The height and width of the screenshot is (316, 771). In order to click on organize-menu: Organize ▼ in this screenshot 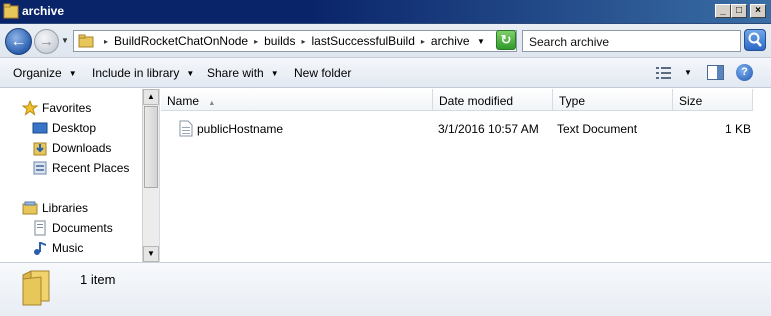, I will do `click(45, 73)`.